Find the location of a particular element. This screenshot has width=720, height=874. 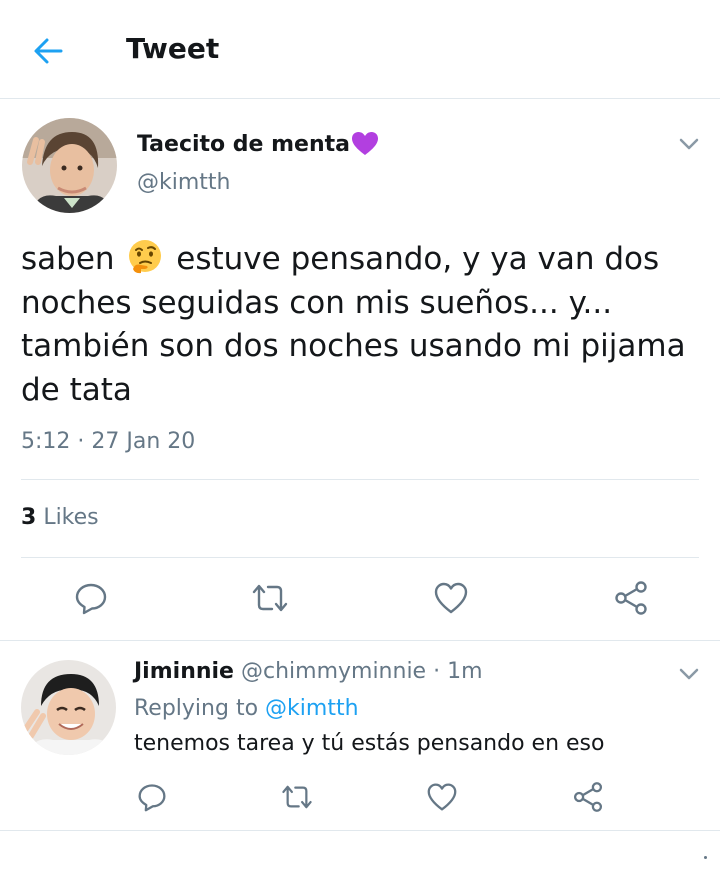

retweet-button is located at coordinates (270, 598).